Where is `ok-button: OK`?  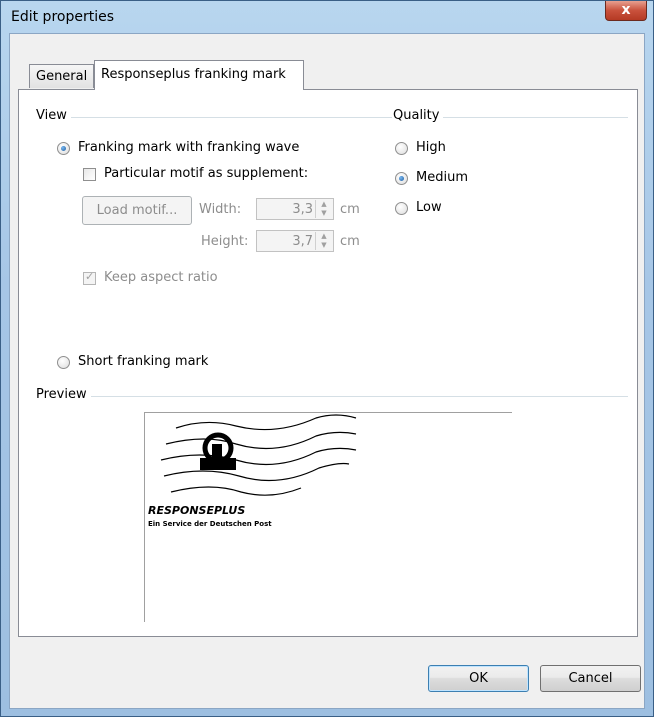
ok-button: OK is located at coordinates (478, 678).